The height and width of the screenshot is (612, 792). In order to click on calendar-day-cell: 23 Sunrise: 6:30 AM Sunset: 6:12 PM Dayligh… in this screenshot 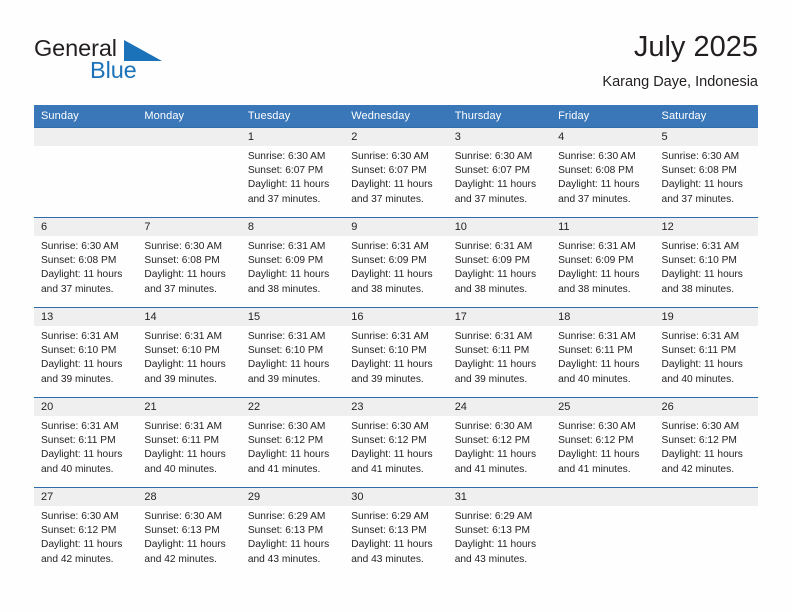, I will do `click(396, 442)`.